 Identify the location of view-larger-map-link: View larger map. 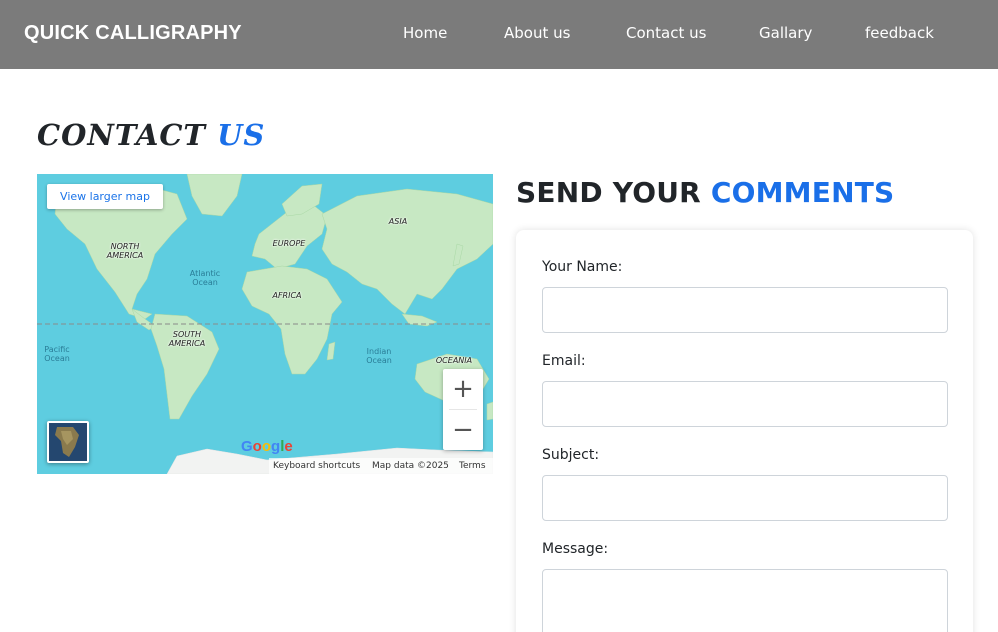
(105, 196).